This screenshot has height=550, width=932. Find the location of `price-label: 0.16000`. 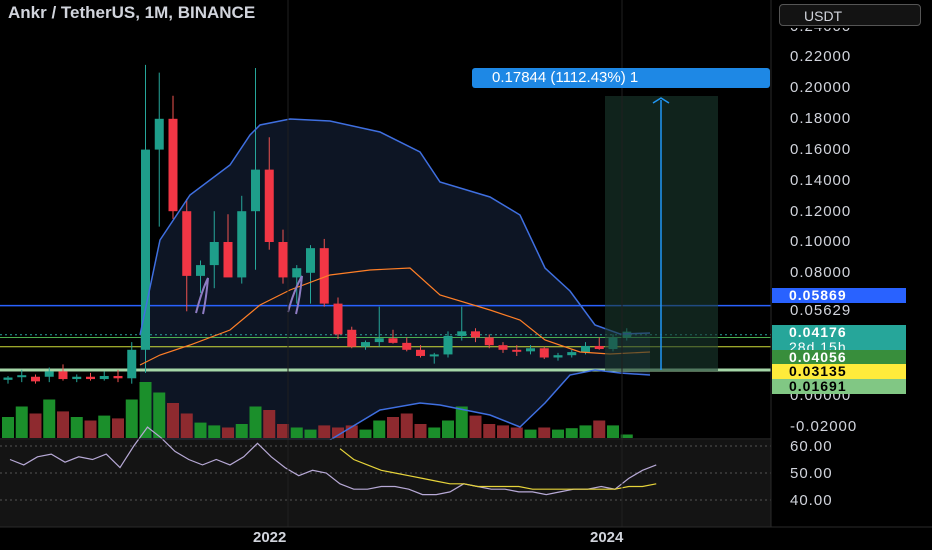

price-label: 0.16000 is located at coordinates (821, 149).